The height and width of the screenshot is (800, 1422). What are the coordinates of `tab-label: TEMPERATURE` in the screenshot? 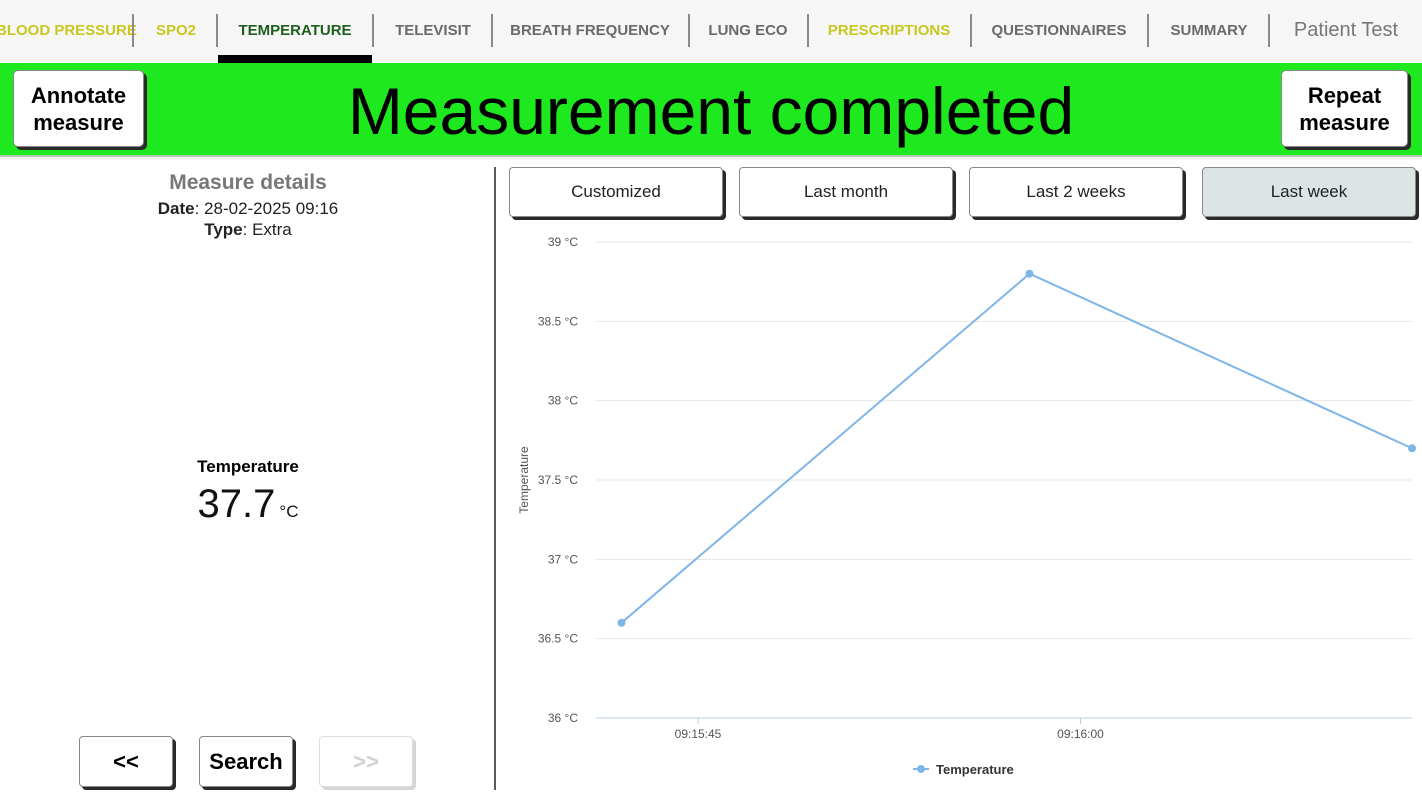 It's located at (295, 30).